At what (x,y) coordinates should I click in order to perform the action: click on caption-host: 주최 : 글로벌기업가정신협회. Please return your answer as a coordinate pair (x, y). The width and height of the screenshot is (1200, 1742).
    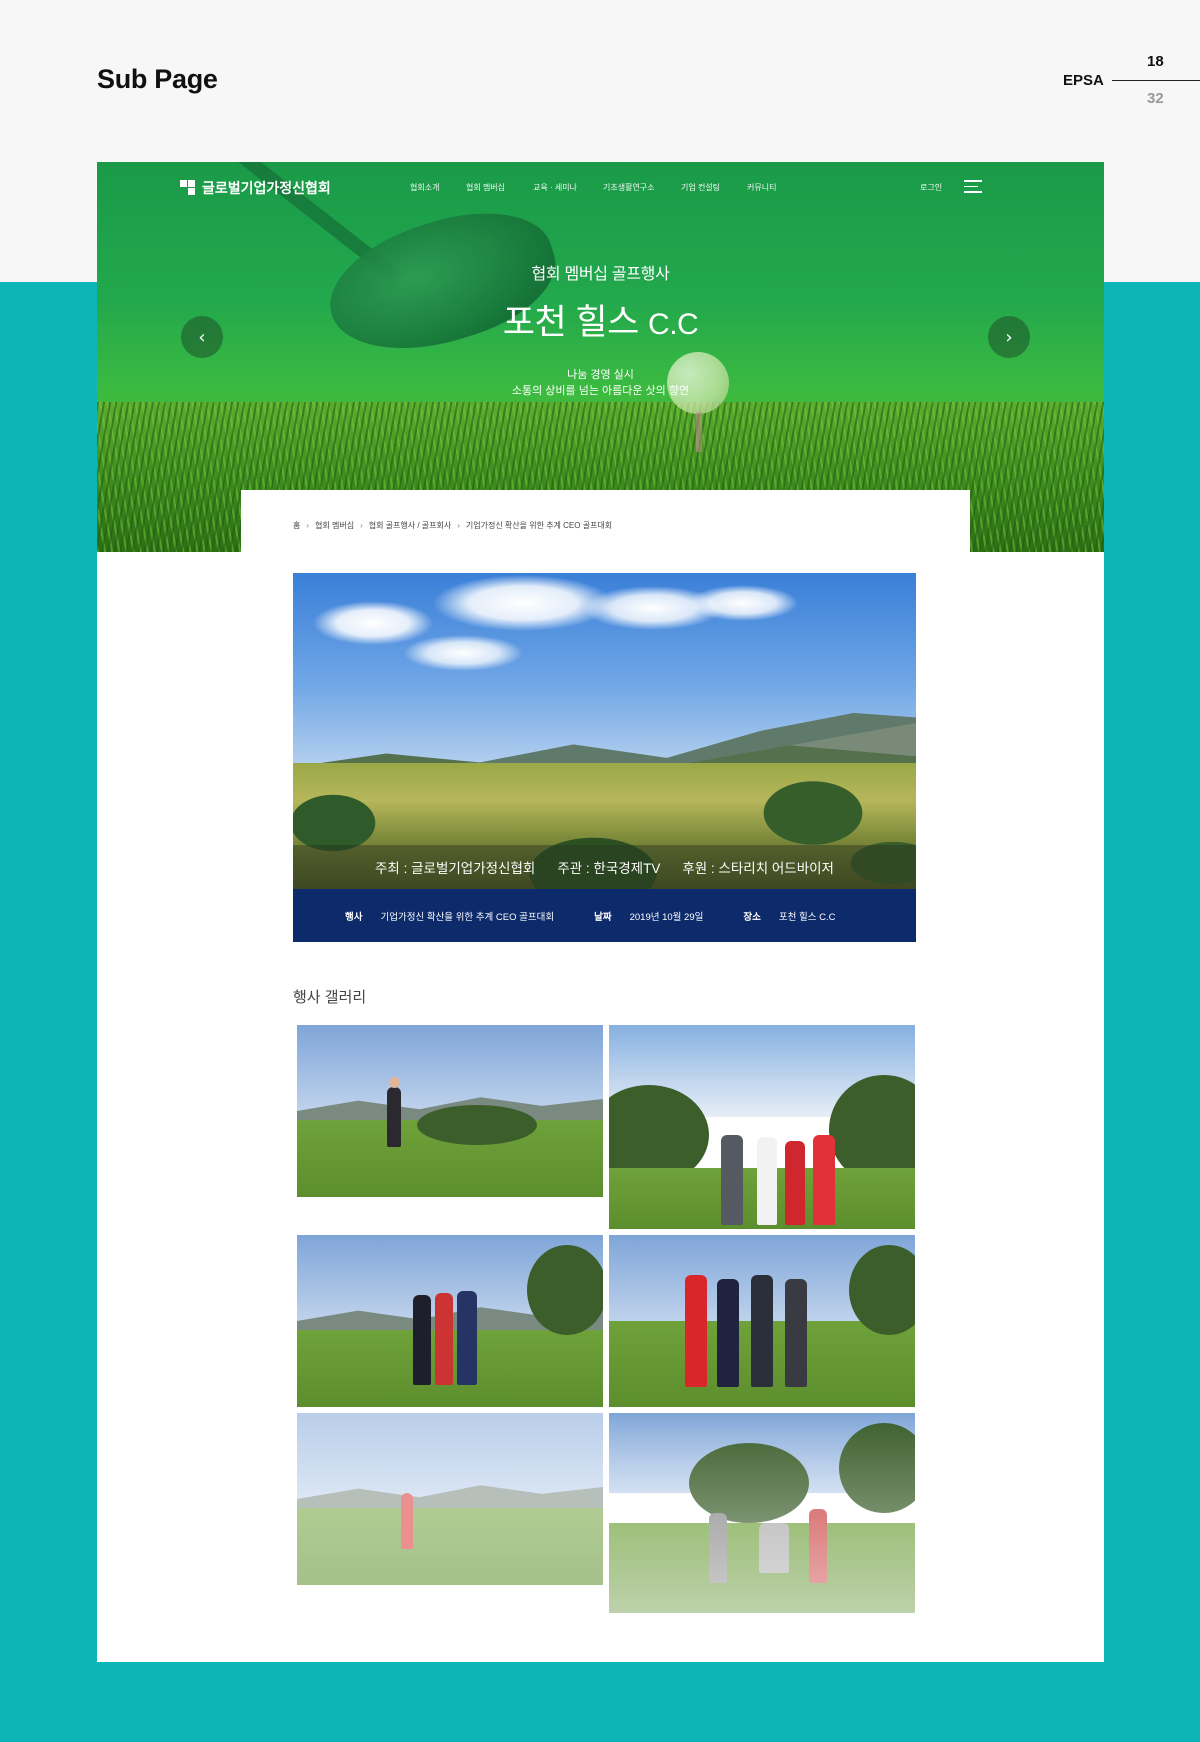
    Looking at the image, I should click on (455, 868).